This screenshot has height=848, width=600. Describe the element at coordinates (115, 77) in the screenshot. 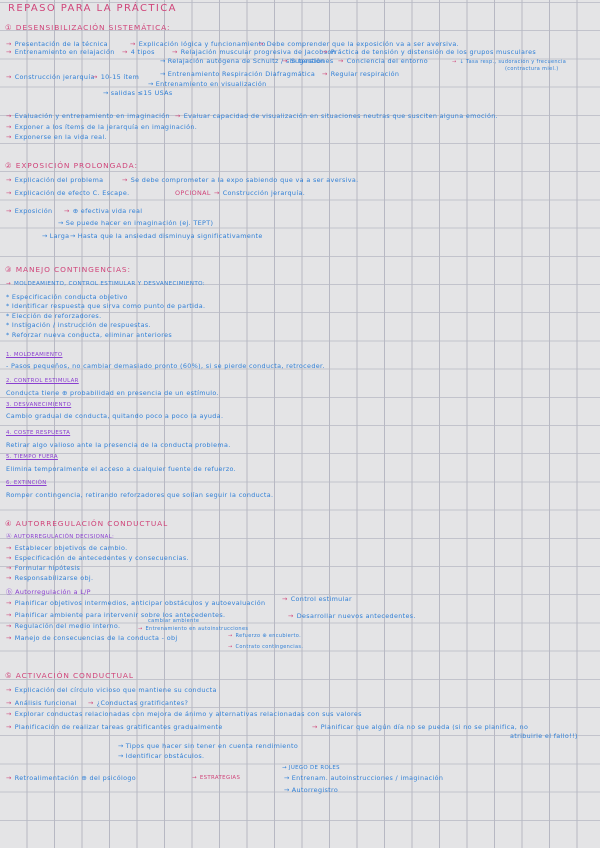

I see `note-line: 10-15 ítem` at that location.